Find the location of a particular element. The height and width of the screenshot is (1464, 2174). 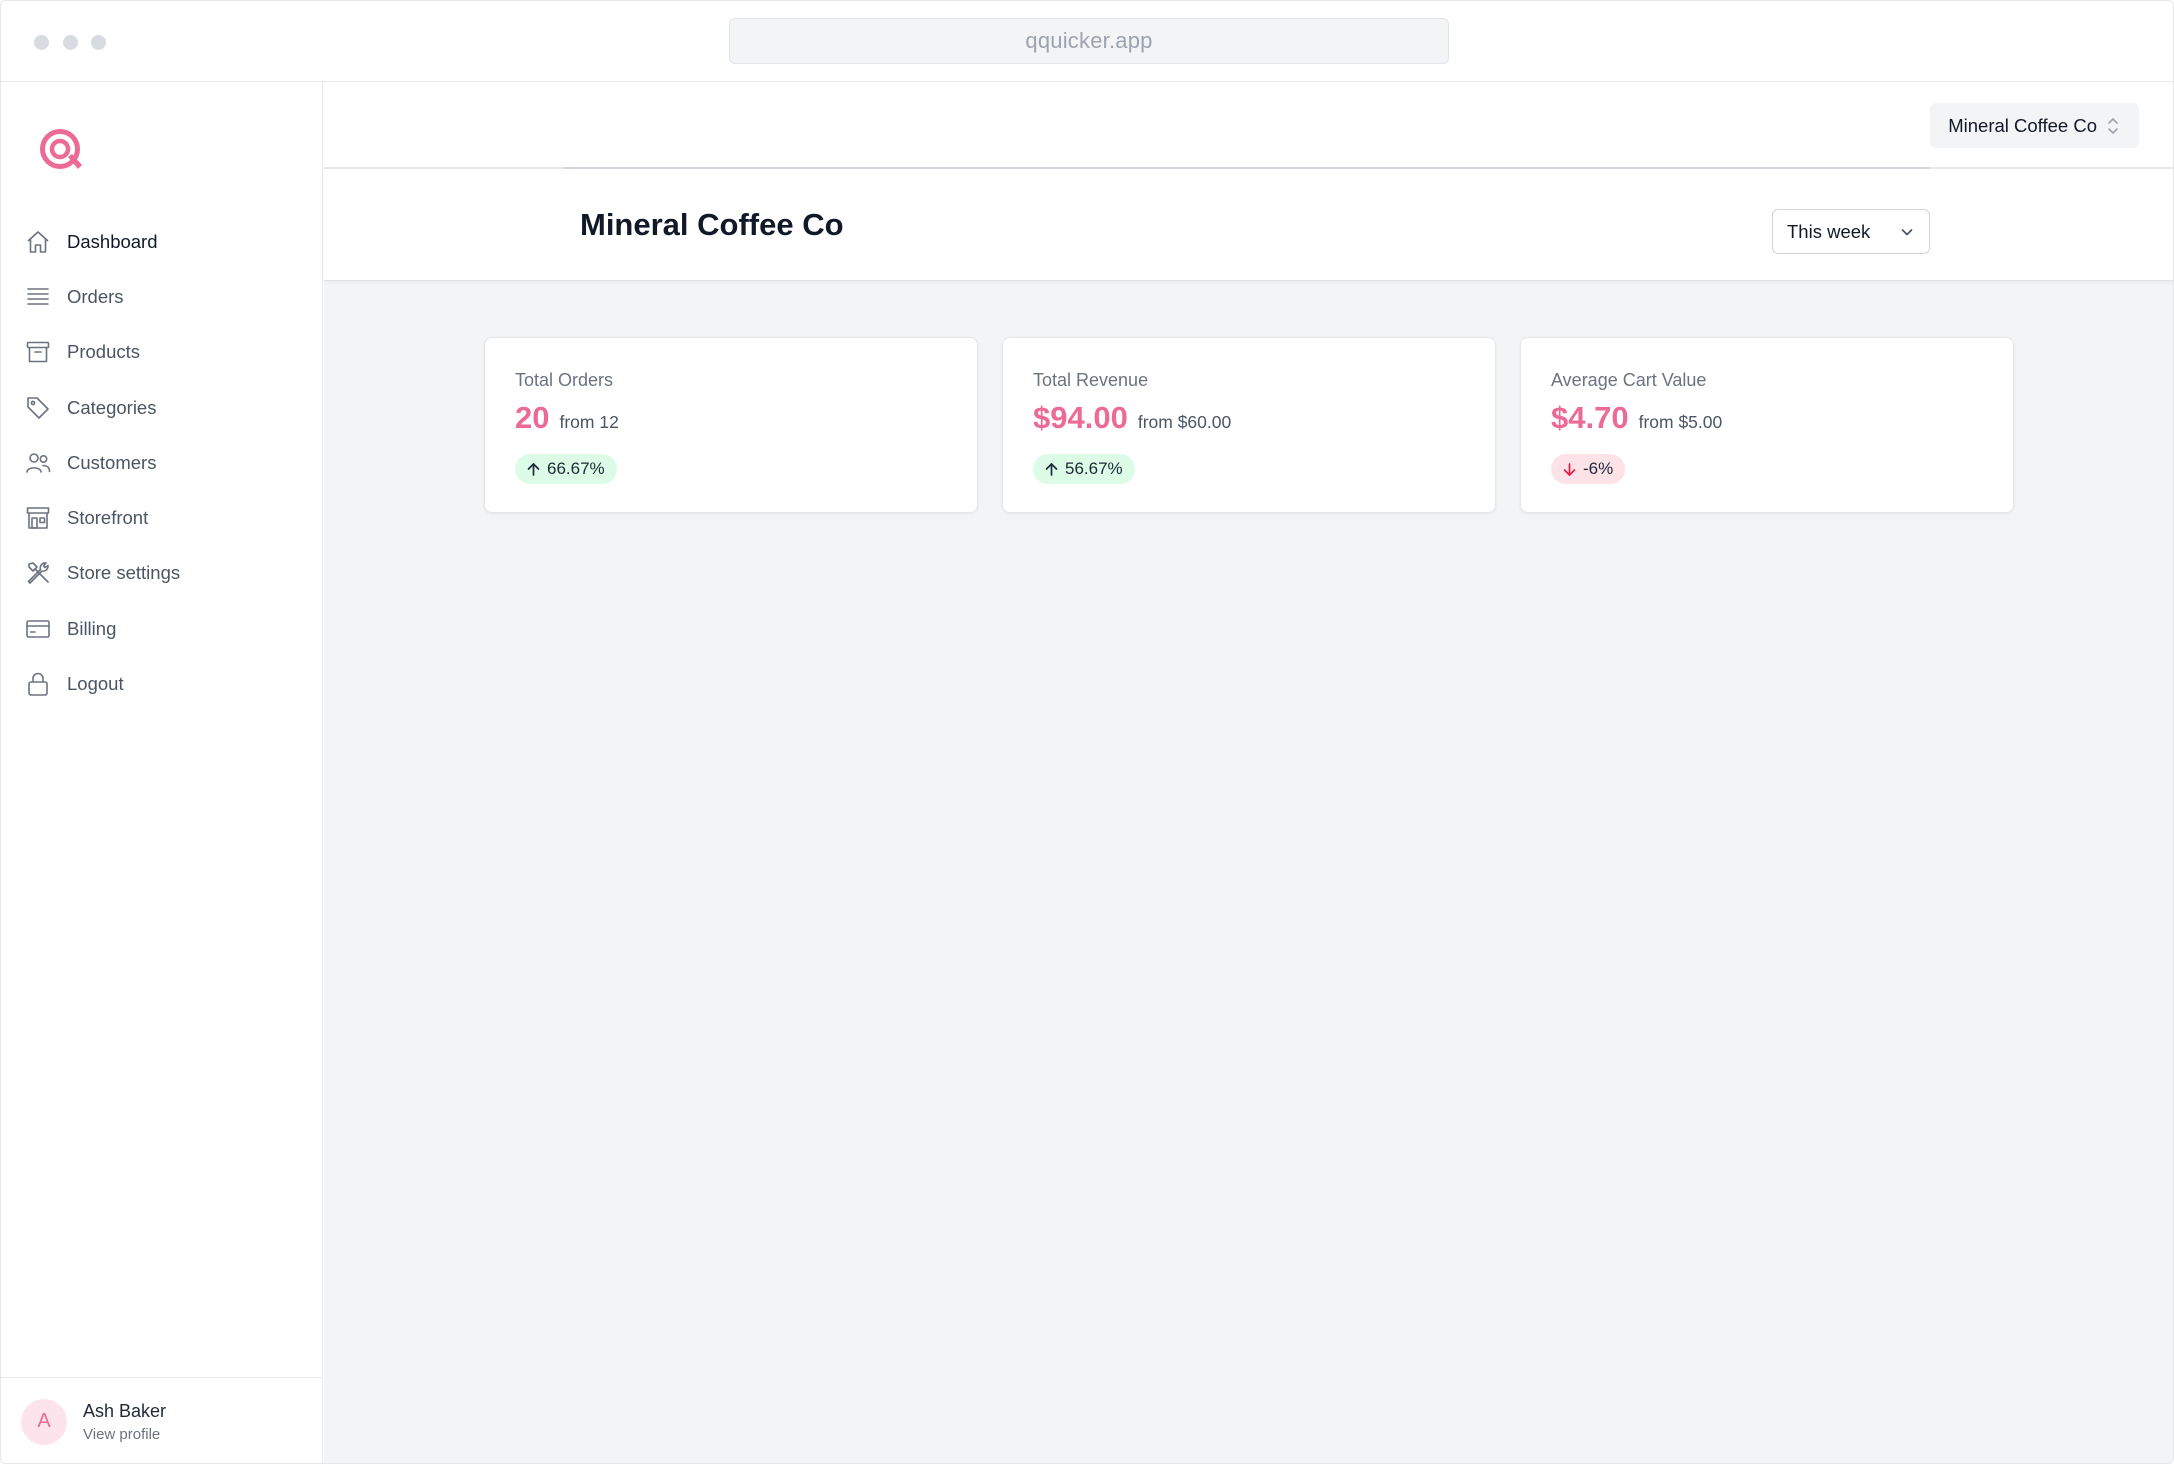

stat-value: $94.00 is located at coordinates (1080, 417).